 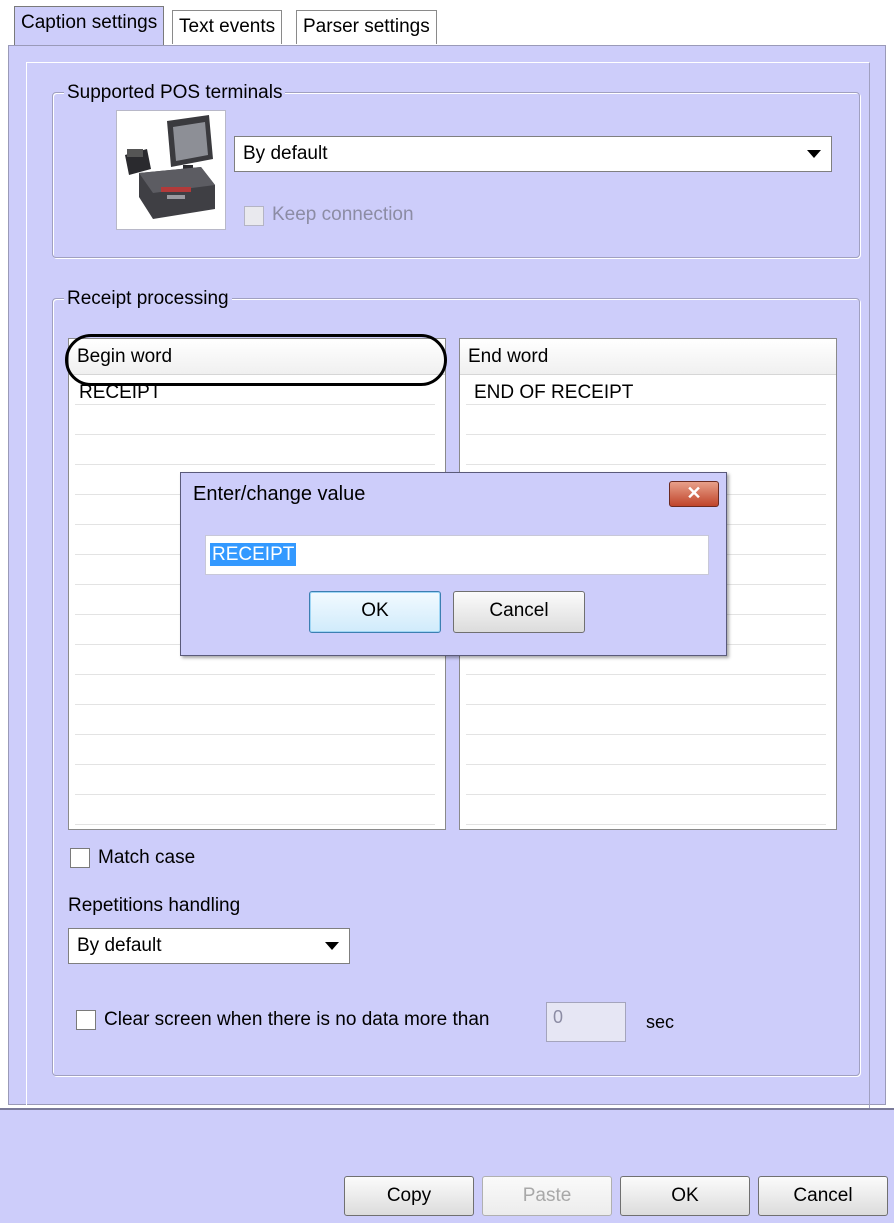 What do you see at coordinates (533, 154) in the screenshot?
I see `pos-terminal-select: By default` at bounding box center [533, 154].